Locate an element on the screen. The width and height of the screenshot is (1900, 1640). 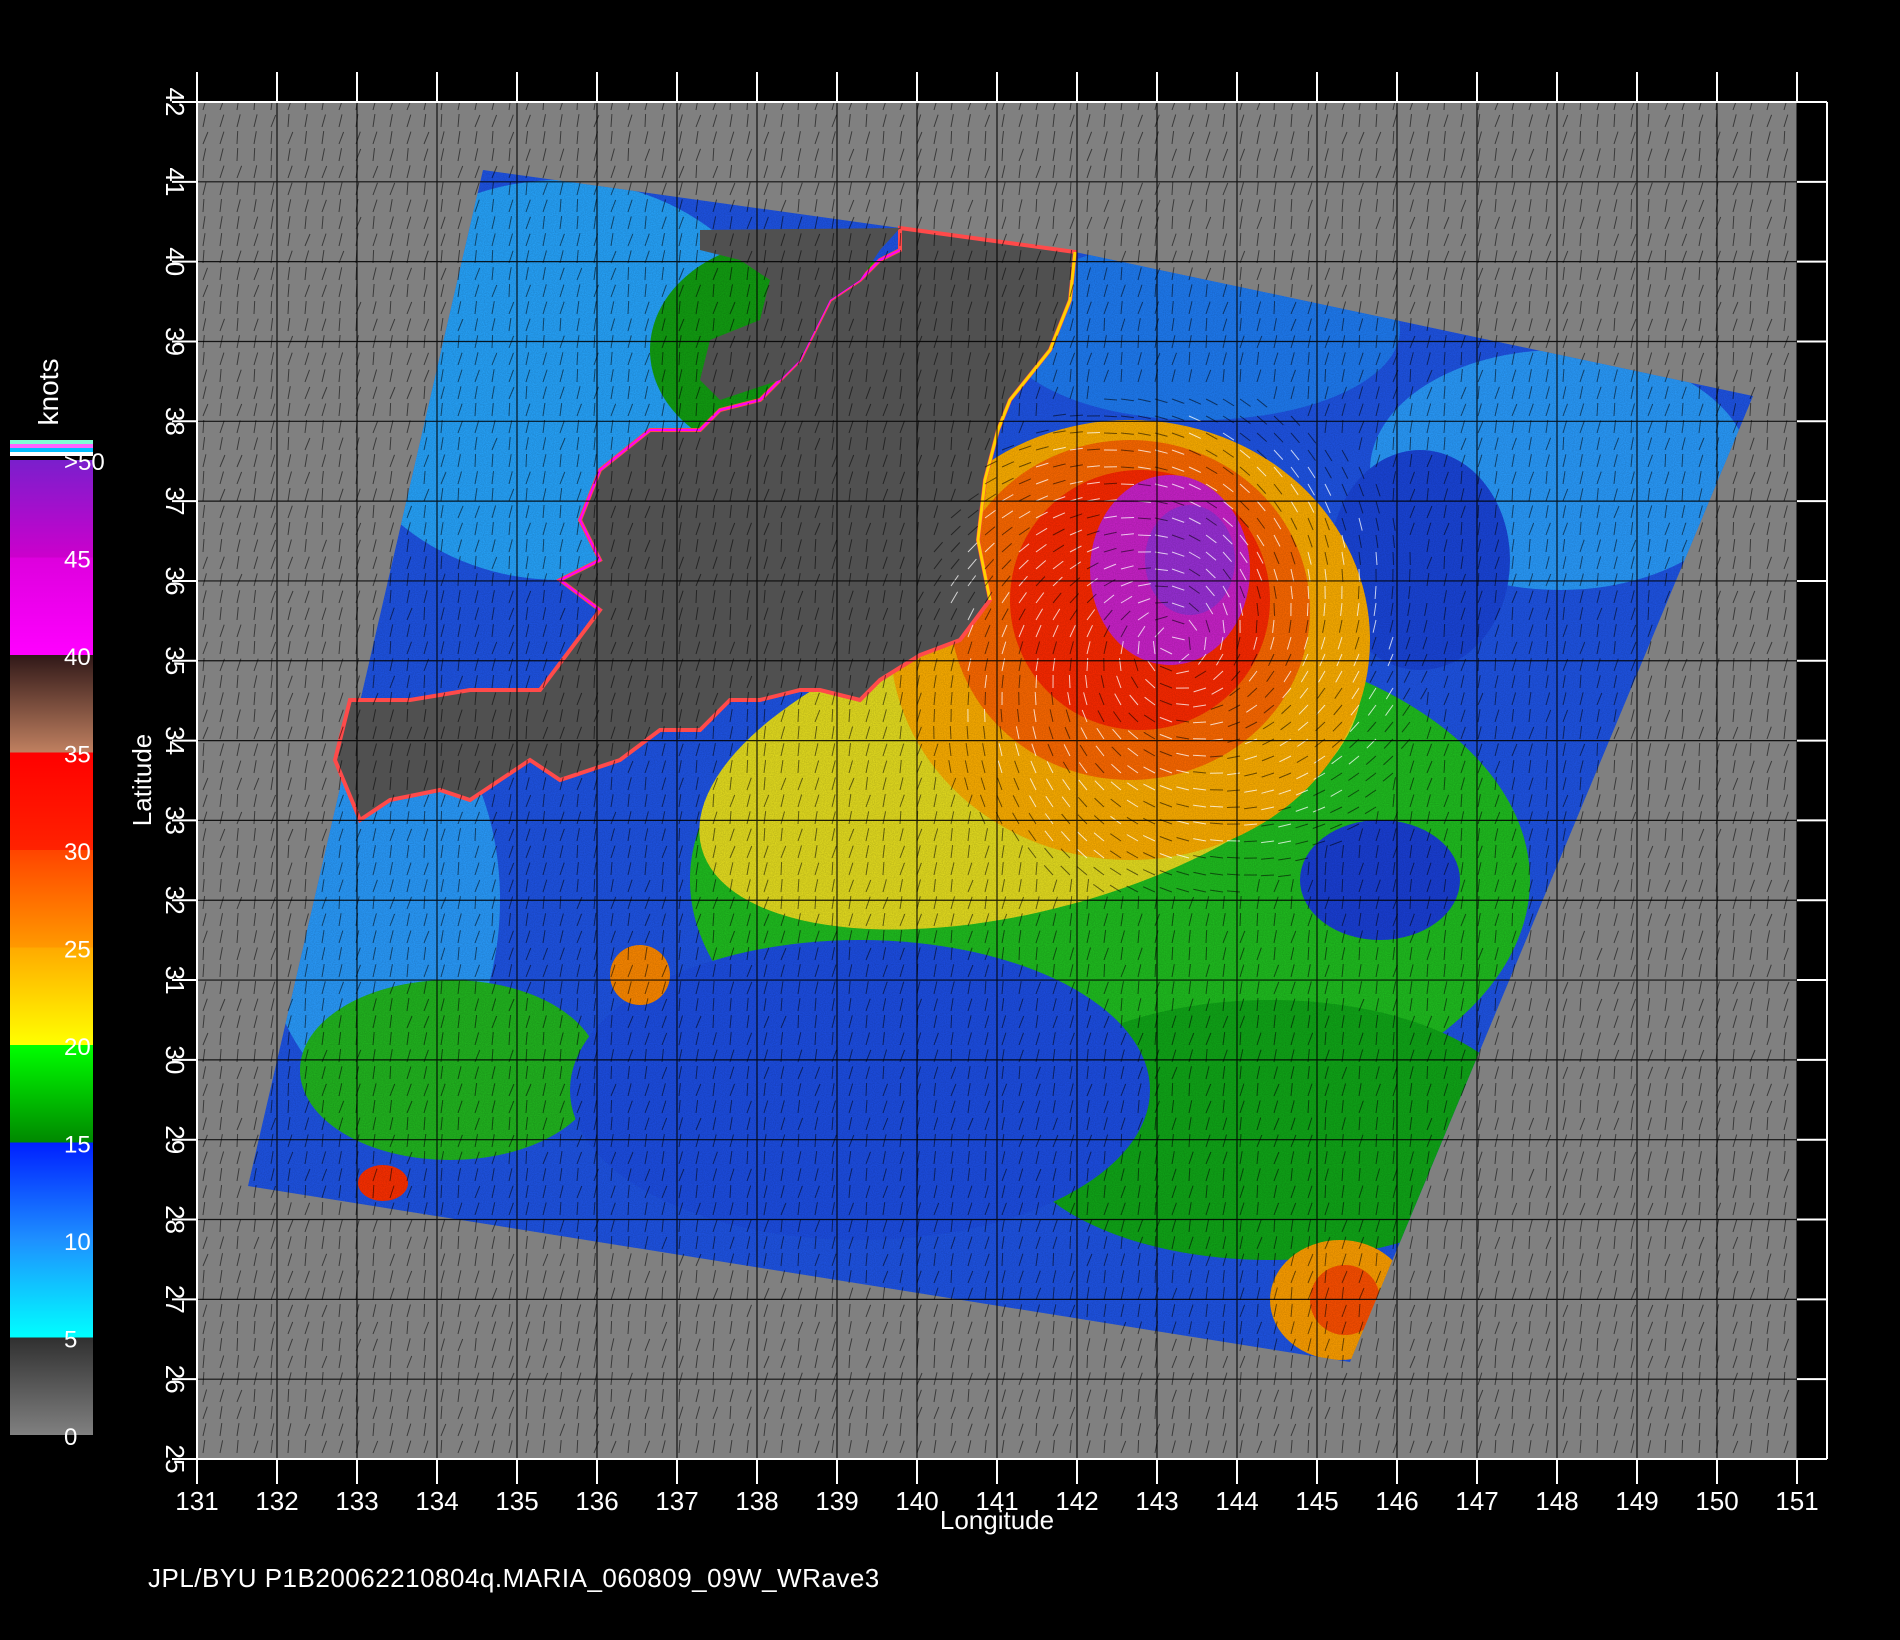
lat-tick-label: 27 is located at coordinates (175, 1299).